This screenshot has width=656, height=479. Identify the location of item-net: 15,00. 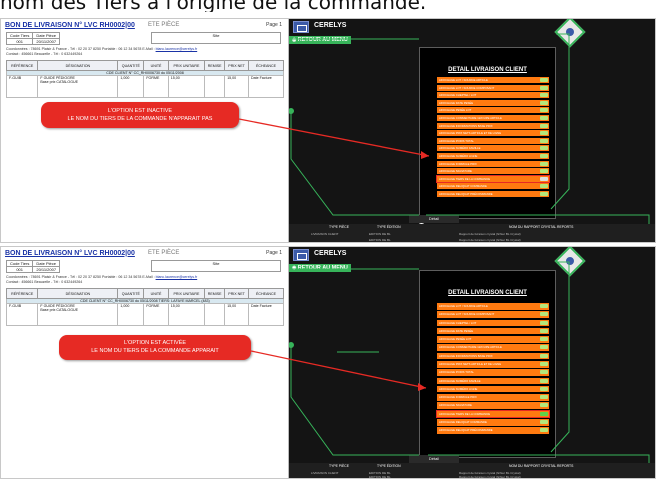
(236, 314).